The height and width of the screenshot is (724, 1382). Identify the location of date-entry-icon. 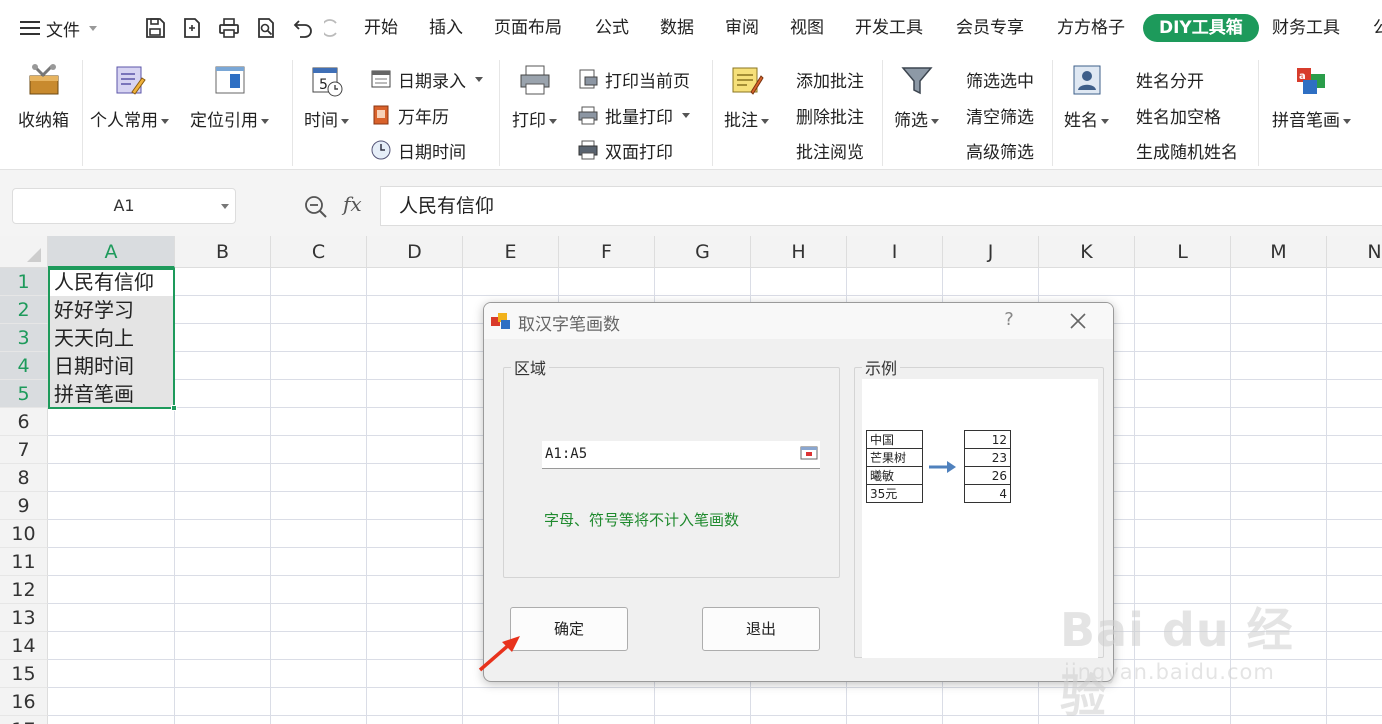
(381, 79).